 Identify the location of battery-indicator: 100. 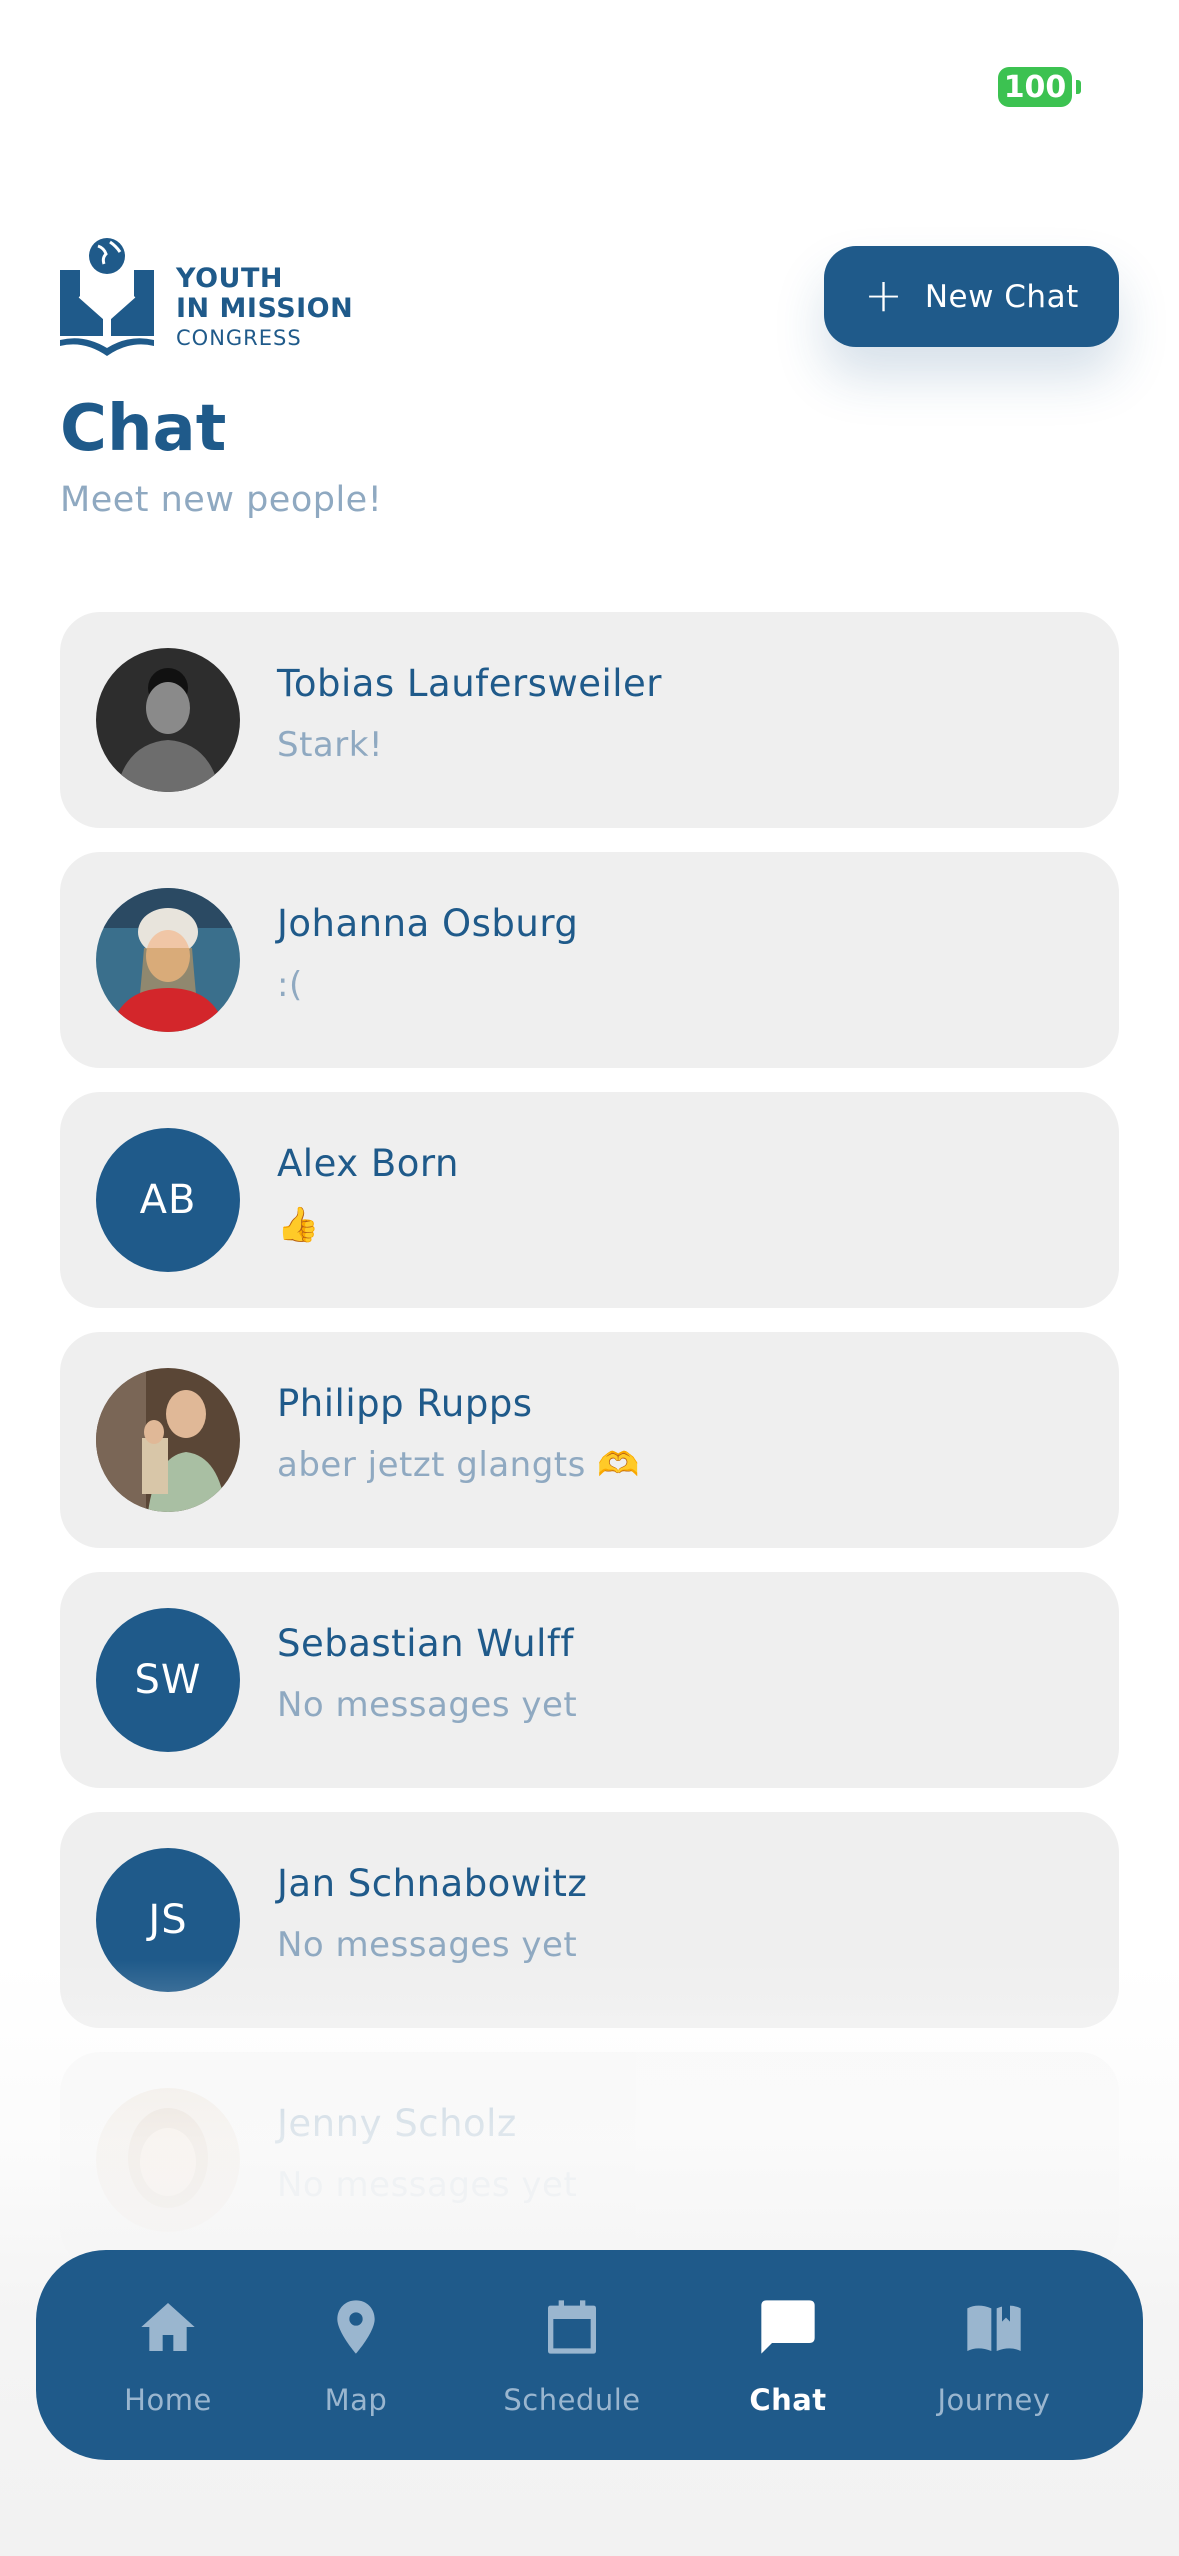
(1035, 87).